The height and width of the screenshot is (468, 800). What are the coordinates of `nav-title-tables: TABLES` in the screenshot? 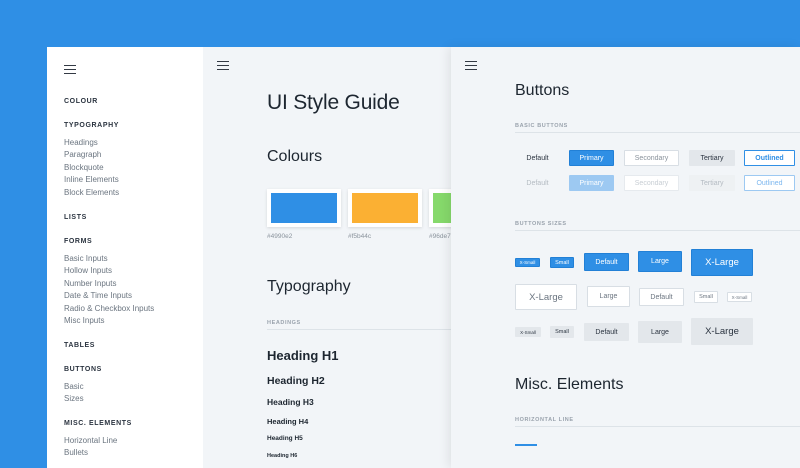 It's located at (79, 346).